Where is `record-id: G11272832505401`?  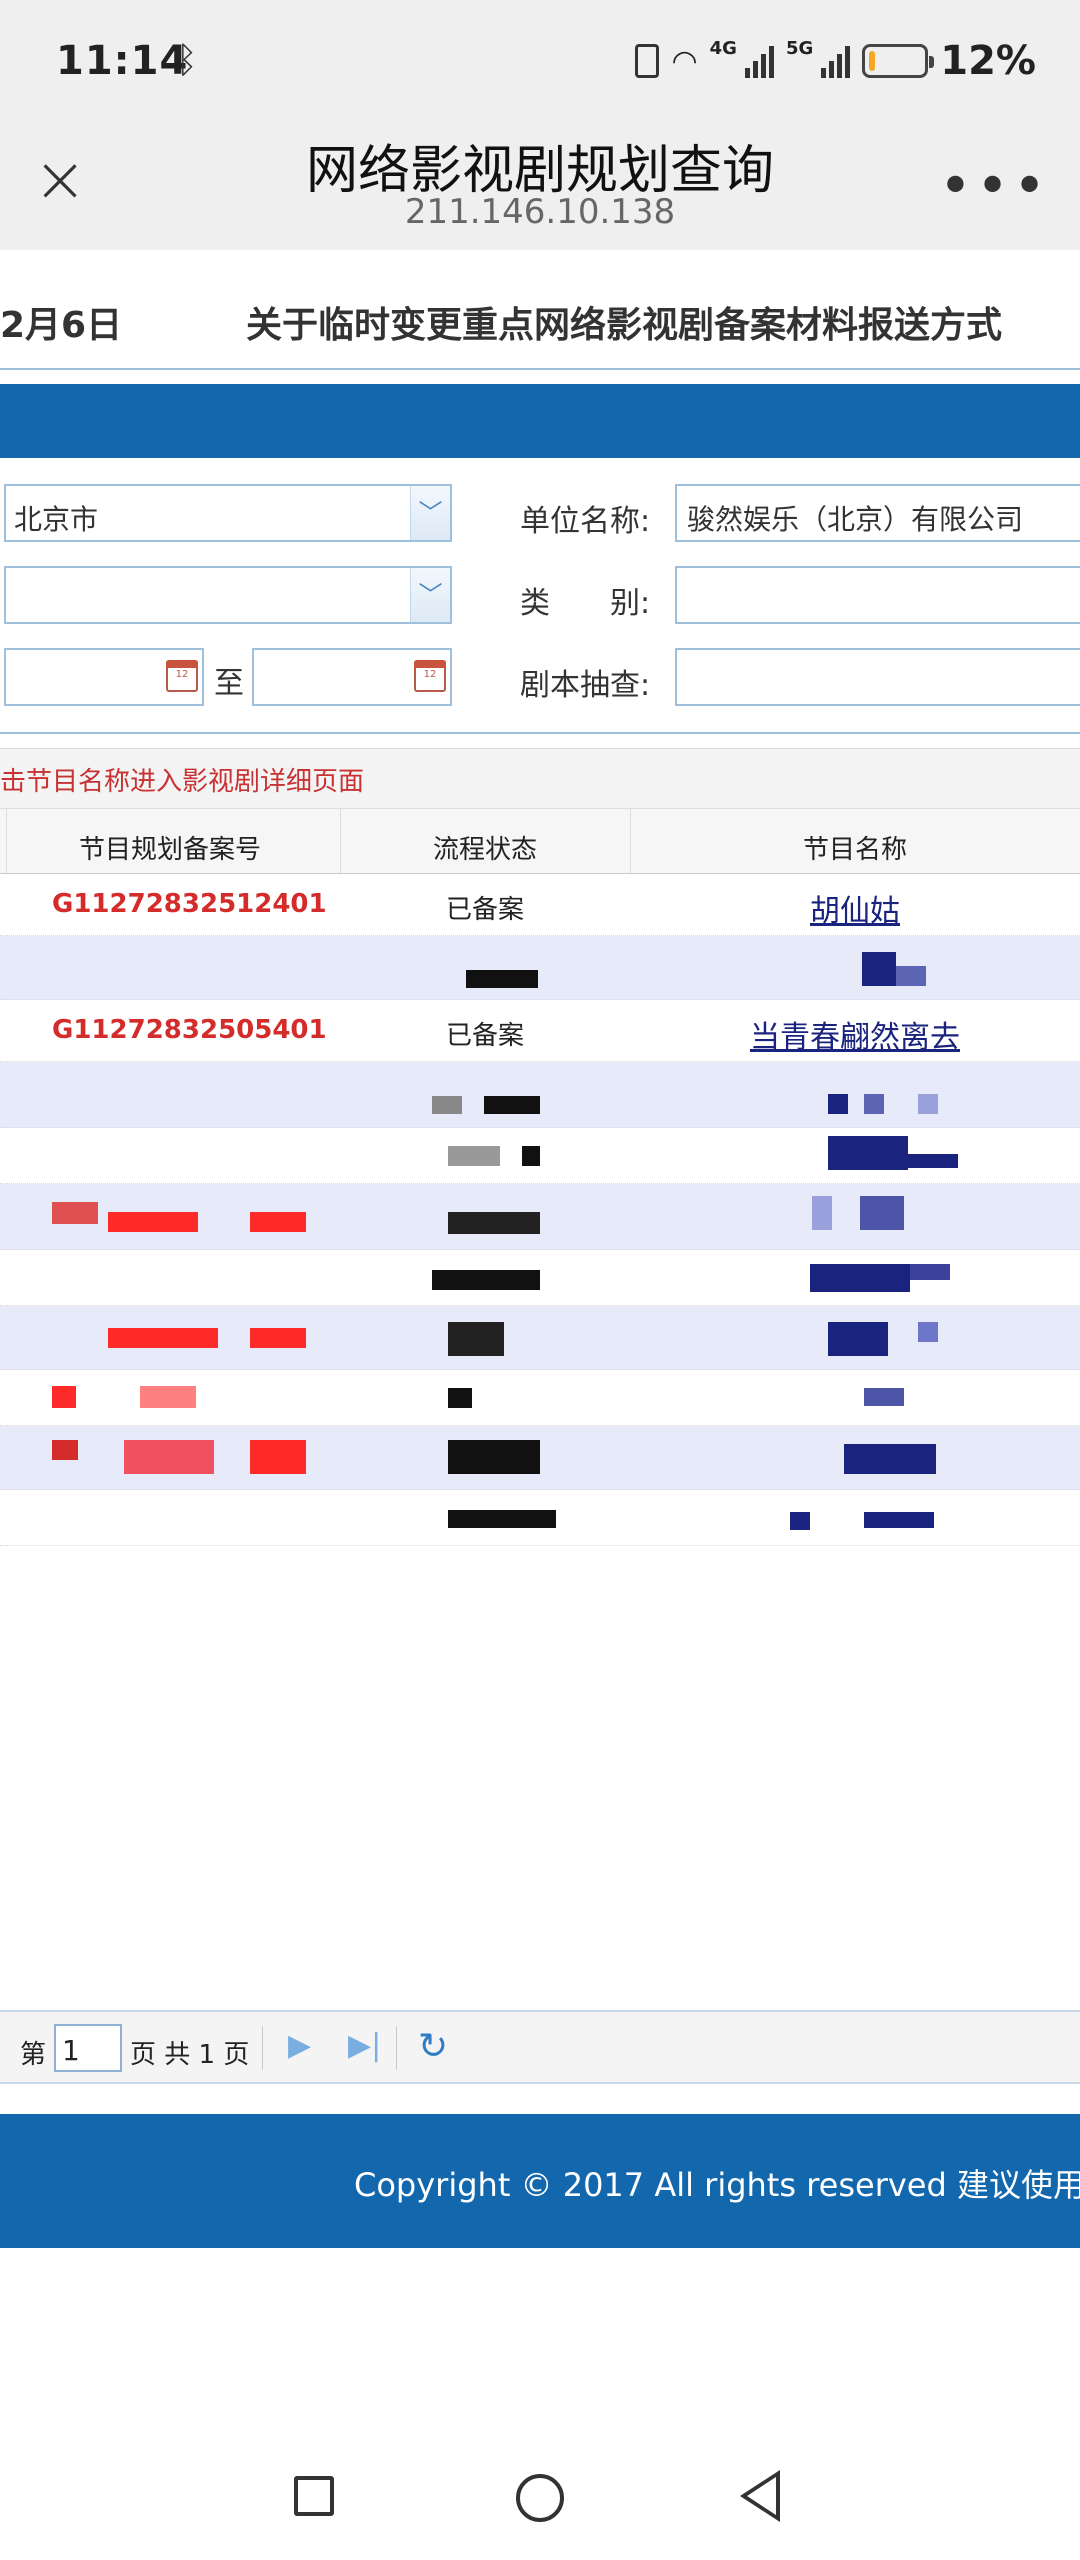
record-id: G11272832505401 is located at coordinates (189, 1030).